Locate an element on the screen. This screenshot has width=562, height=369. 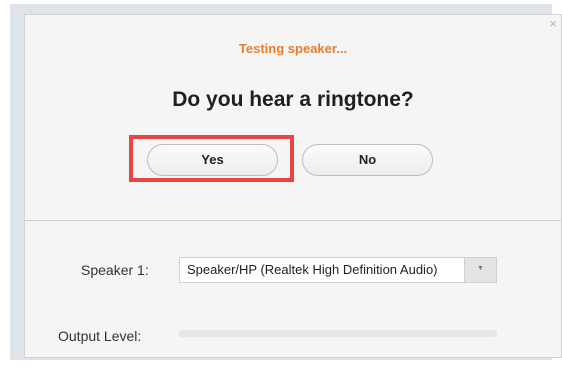
close-icon: × is located at coordinates (553, 24).